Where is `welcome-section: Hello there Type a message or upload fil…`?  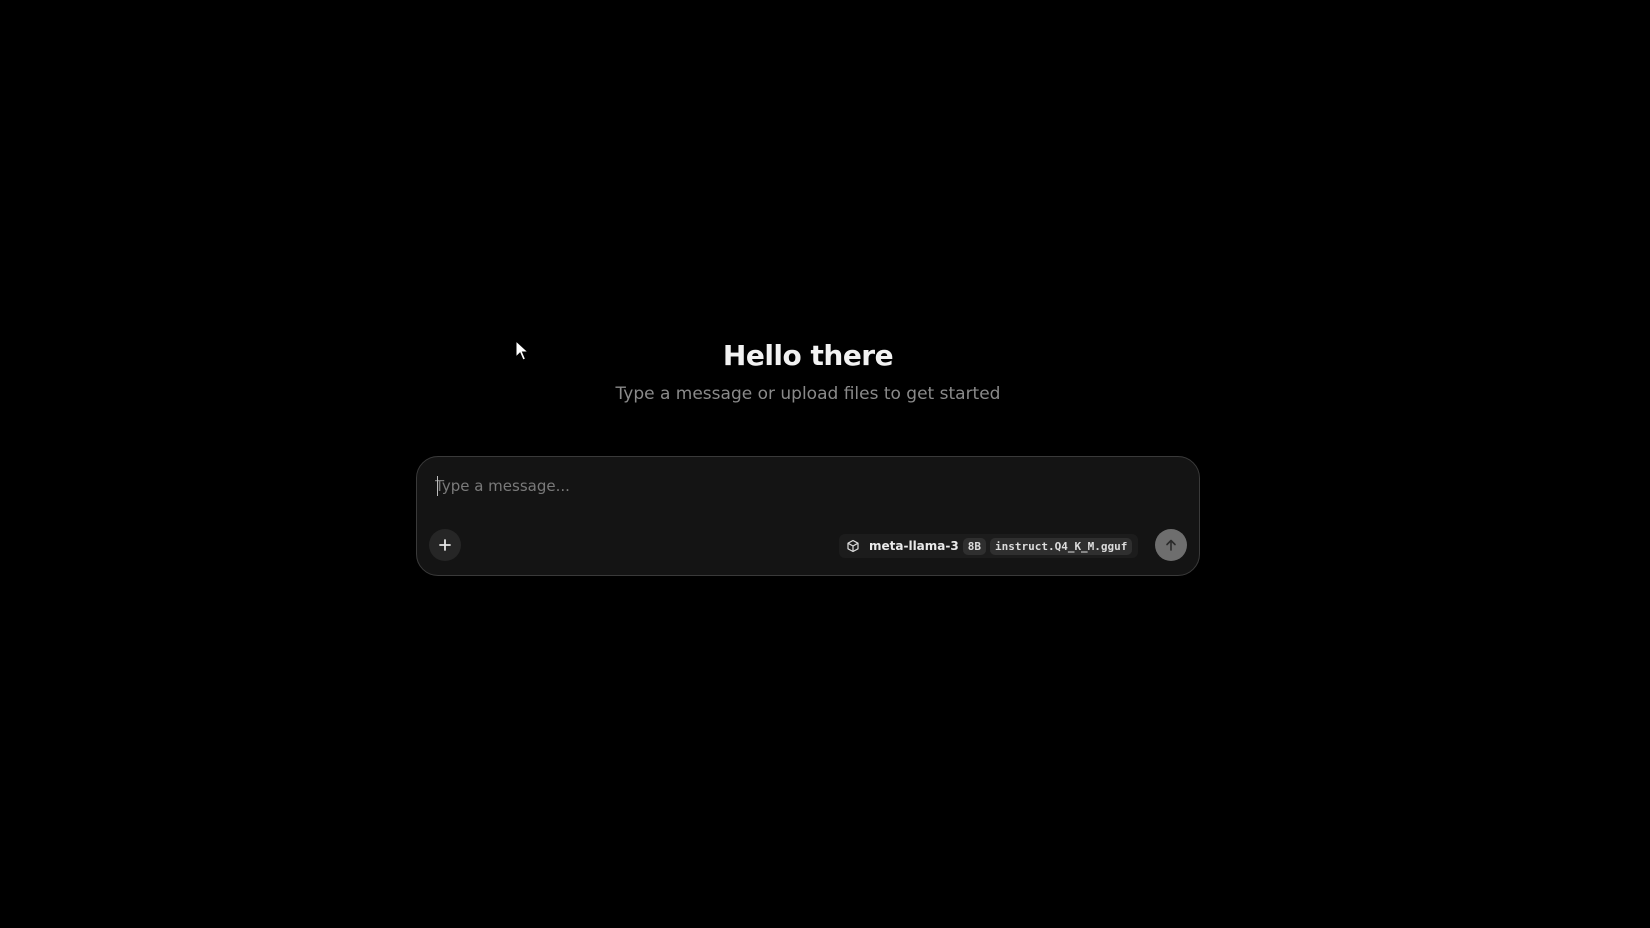 welcome-section: Hello there Type a message or upload fil… is located at coordinates (808, 371).